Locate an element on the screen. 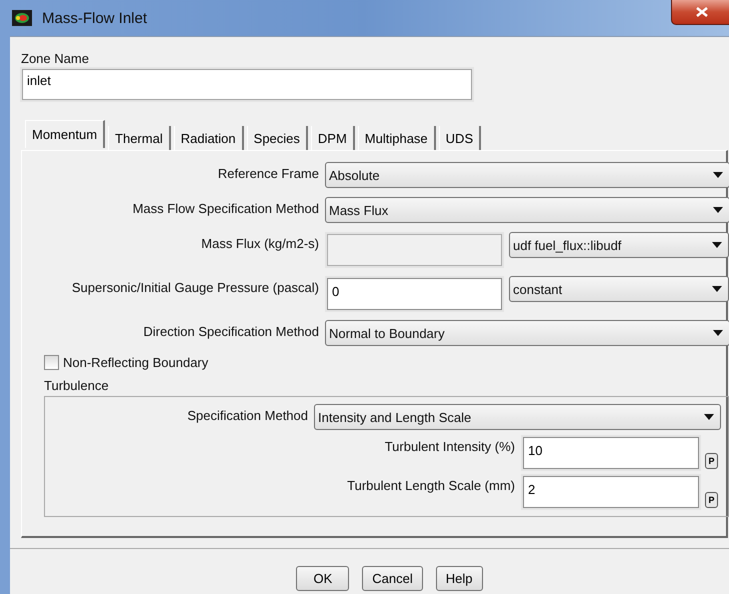 The height and width of the screenshot is (594, 729). field-label: Mass Flux (kg/m2-s) is located at coordinates (259, 244).